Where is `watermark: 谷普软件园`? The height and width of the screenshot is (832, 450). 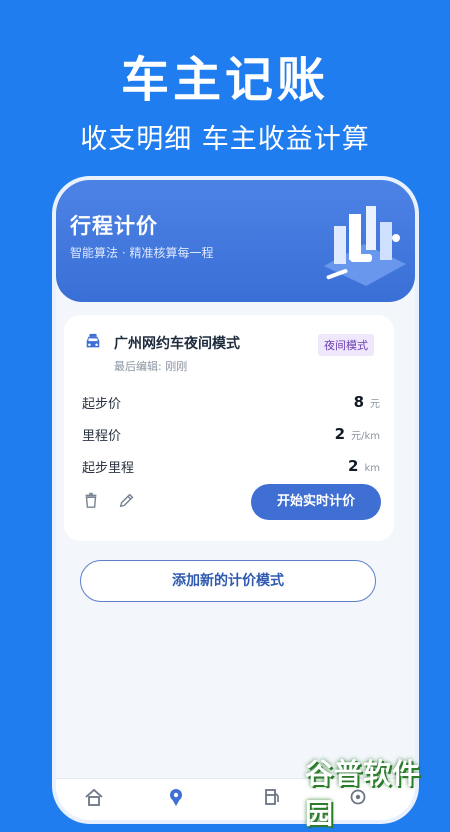 watermark: 谷普软件园 is located at coordinates (363, 793).